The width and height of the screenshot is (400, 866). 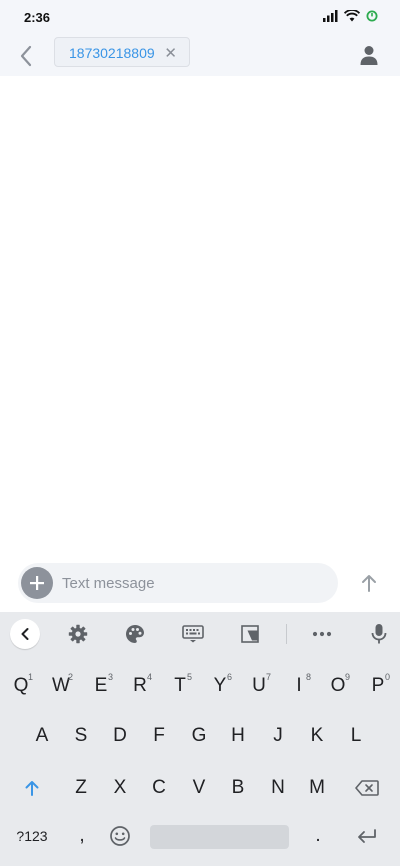 I want to click on key-z: Z, so click(x=81, y=788).